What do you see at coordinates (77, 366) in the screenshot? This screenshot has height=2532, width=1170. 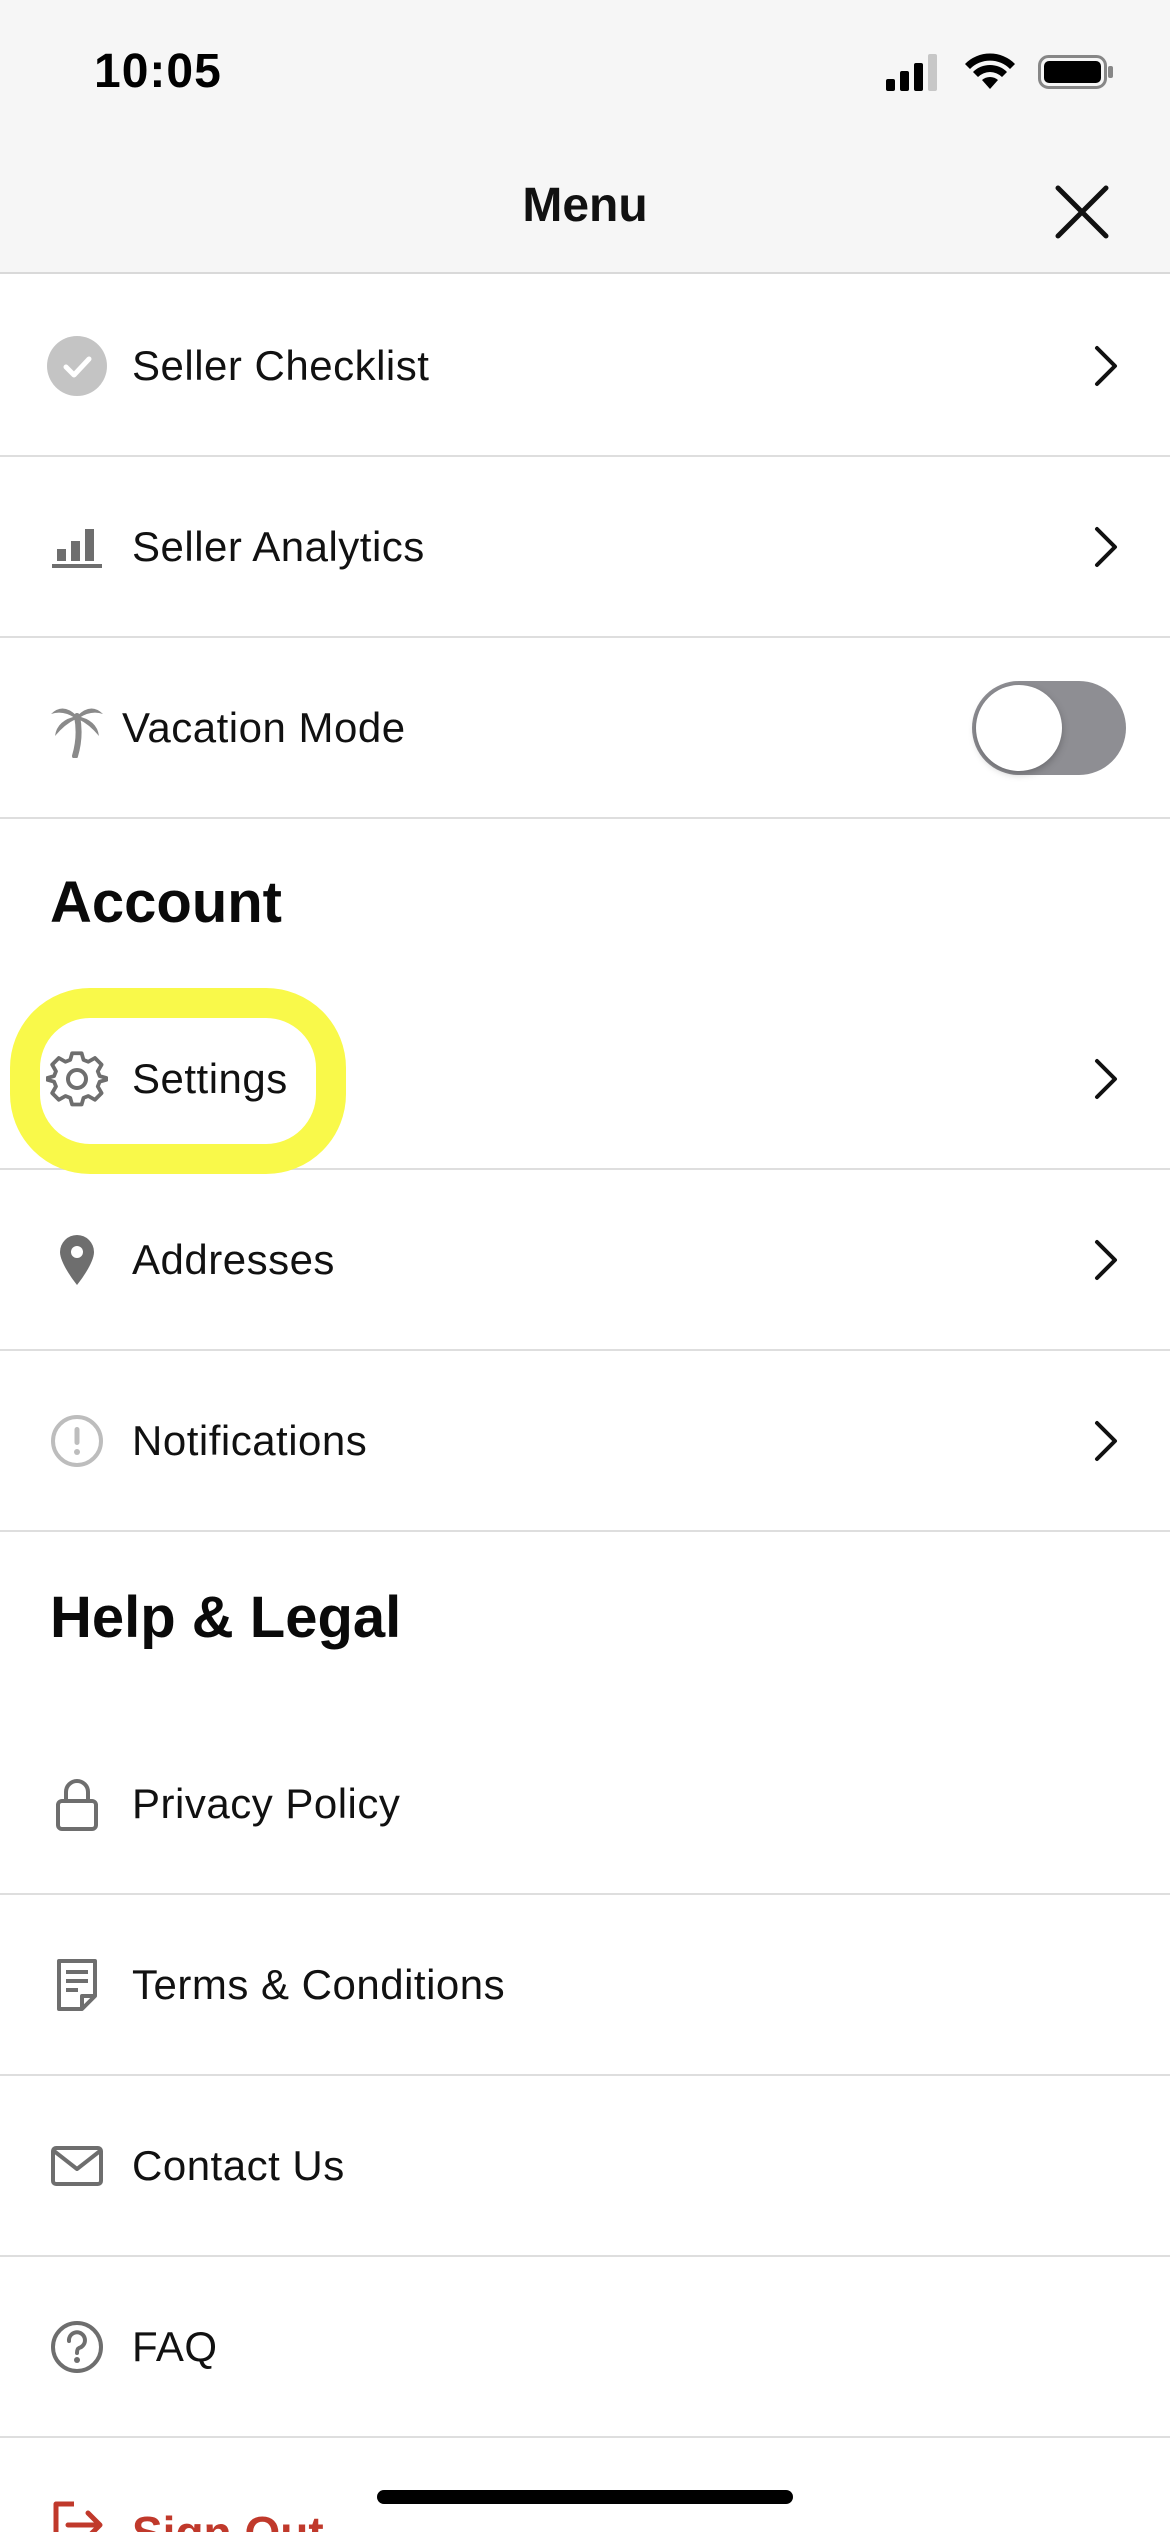 I see `check-circle-icon` at bounding box center [77, 366].